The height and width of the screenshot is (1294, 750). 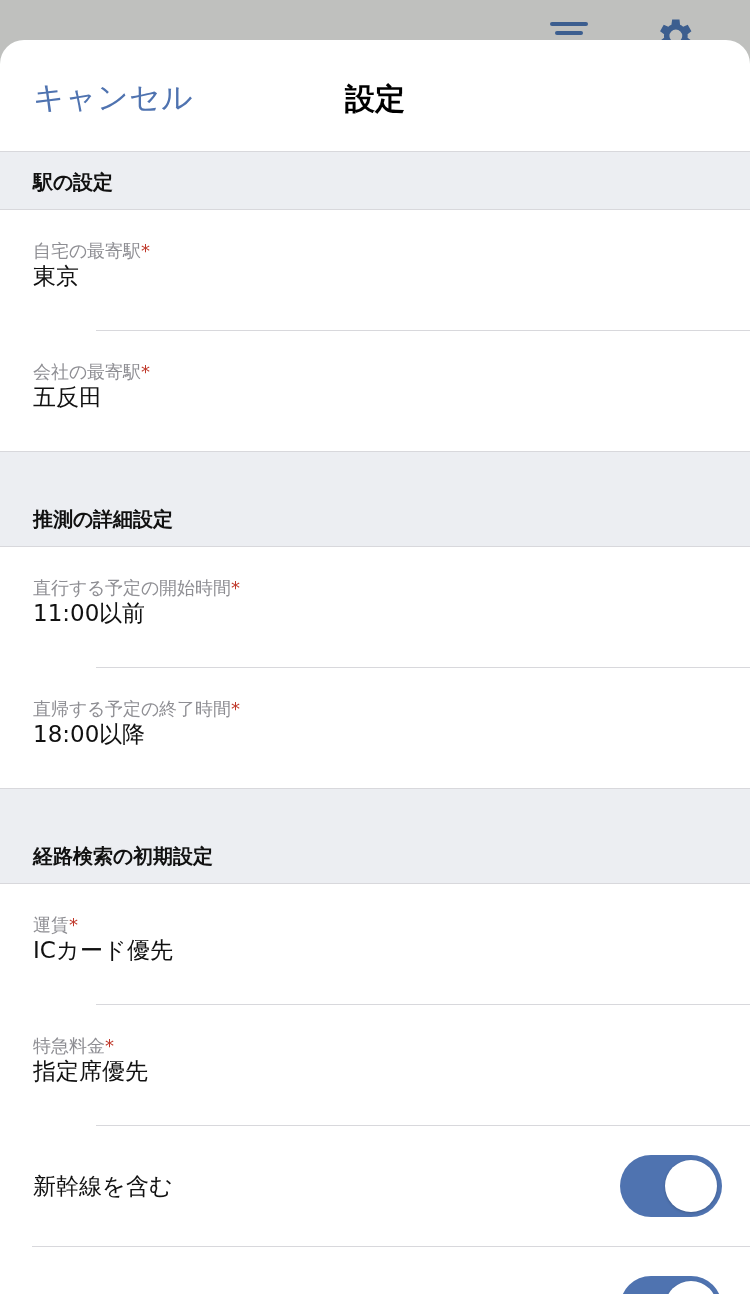 I want to click on field-label: 会社の最寄駅*, so click(x=92, y=372).